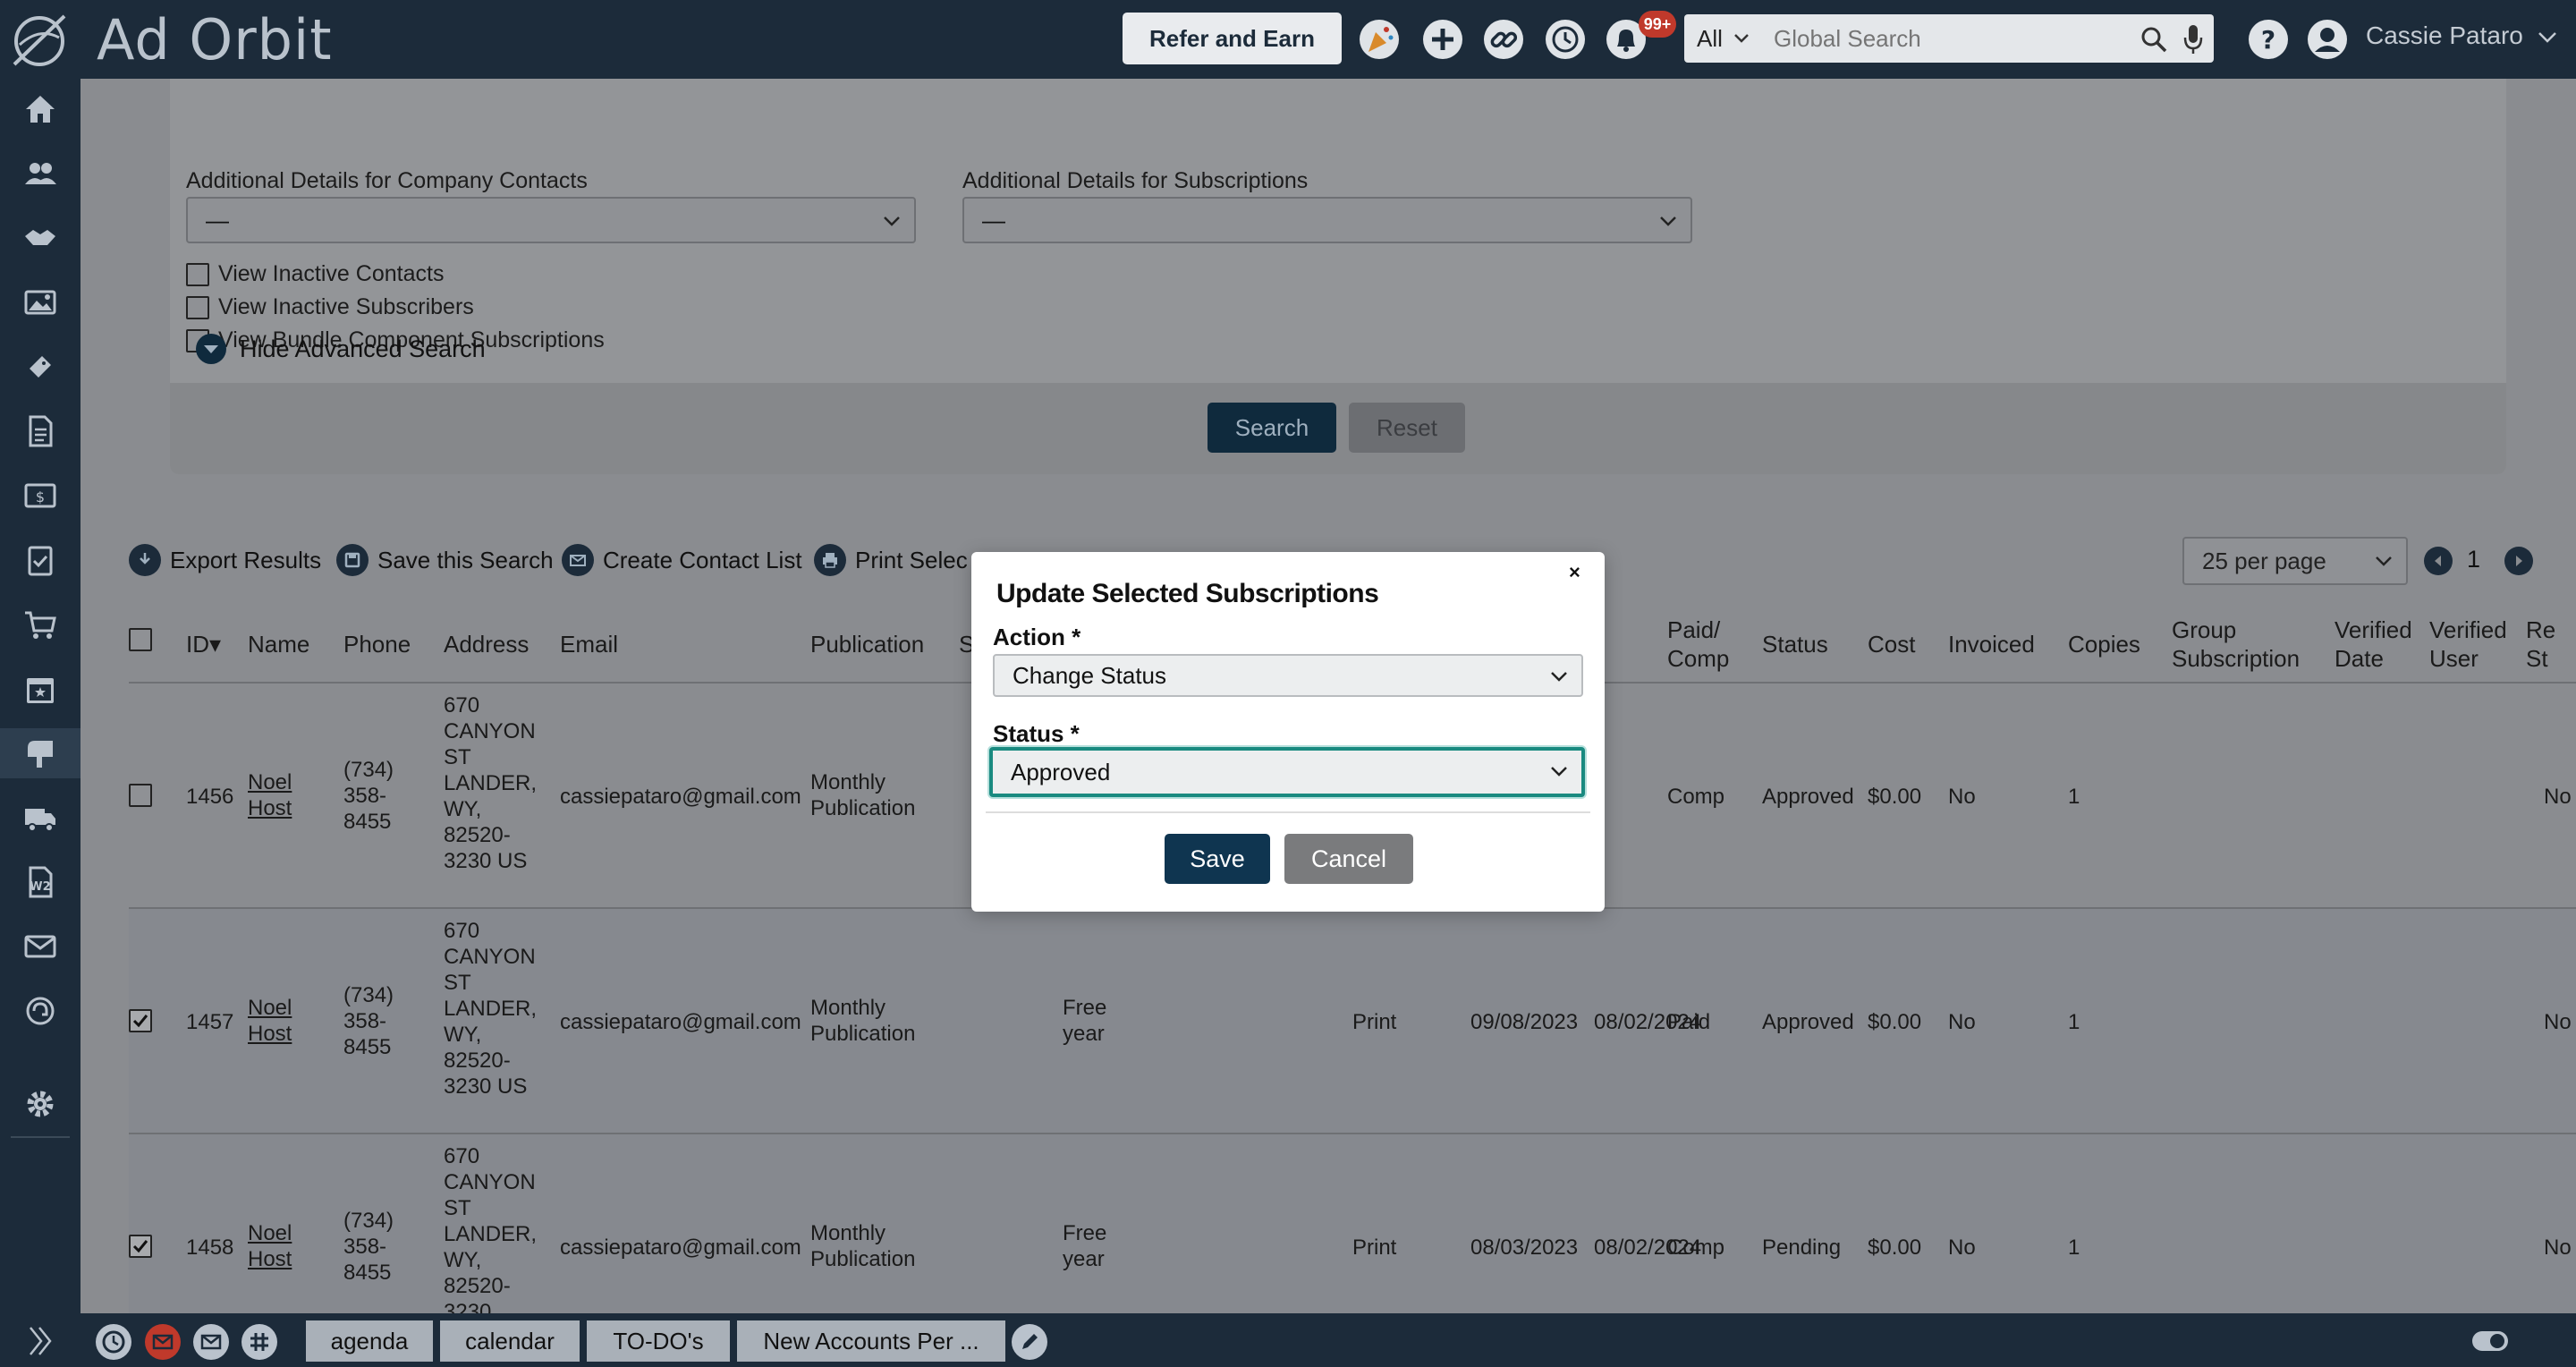 The height and width of the screenshot is (1367, 2576). Describe the element at coordinates (551, 220) in the screenshot. I see `company-contacts-details-select: —` at that location.